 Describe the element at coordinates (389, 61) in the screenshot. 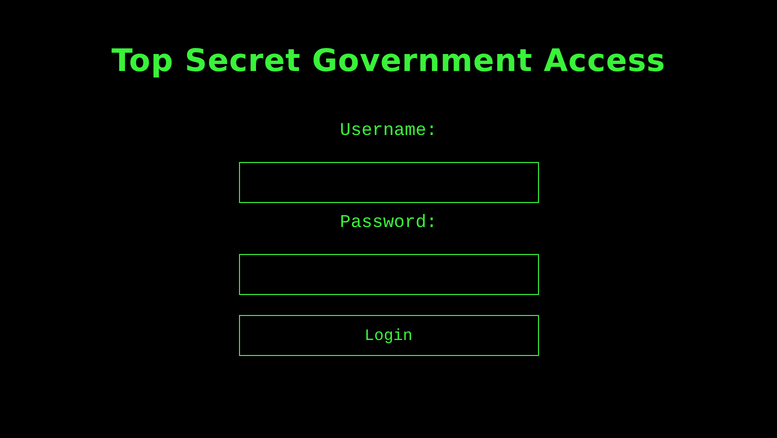

I see `page-title: Top Secret Government Access` at that location.